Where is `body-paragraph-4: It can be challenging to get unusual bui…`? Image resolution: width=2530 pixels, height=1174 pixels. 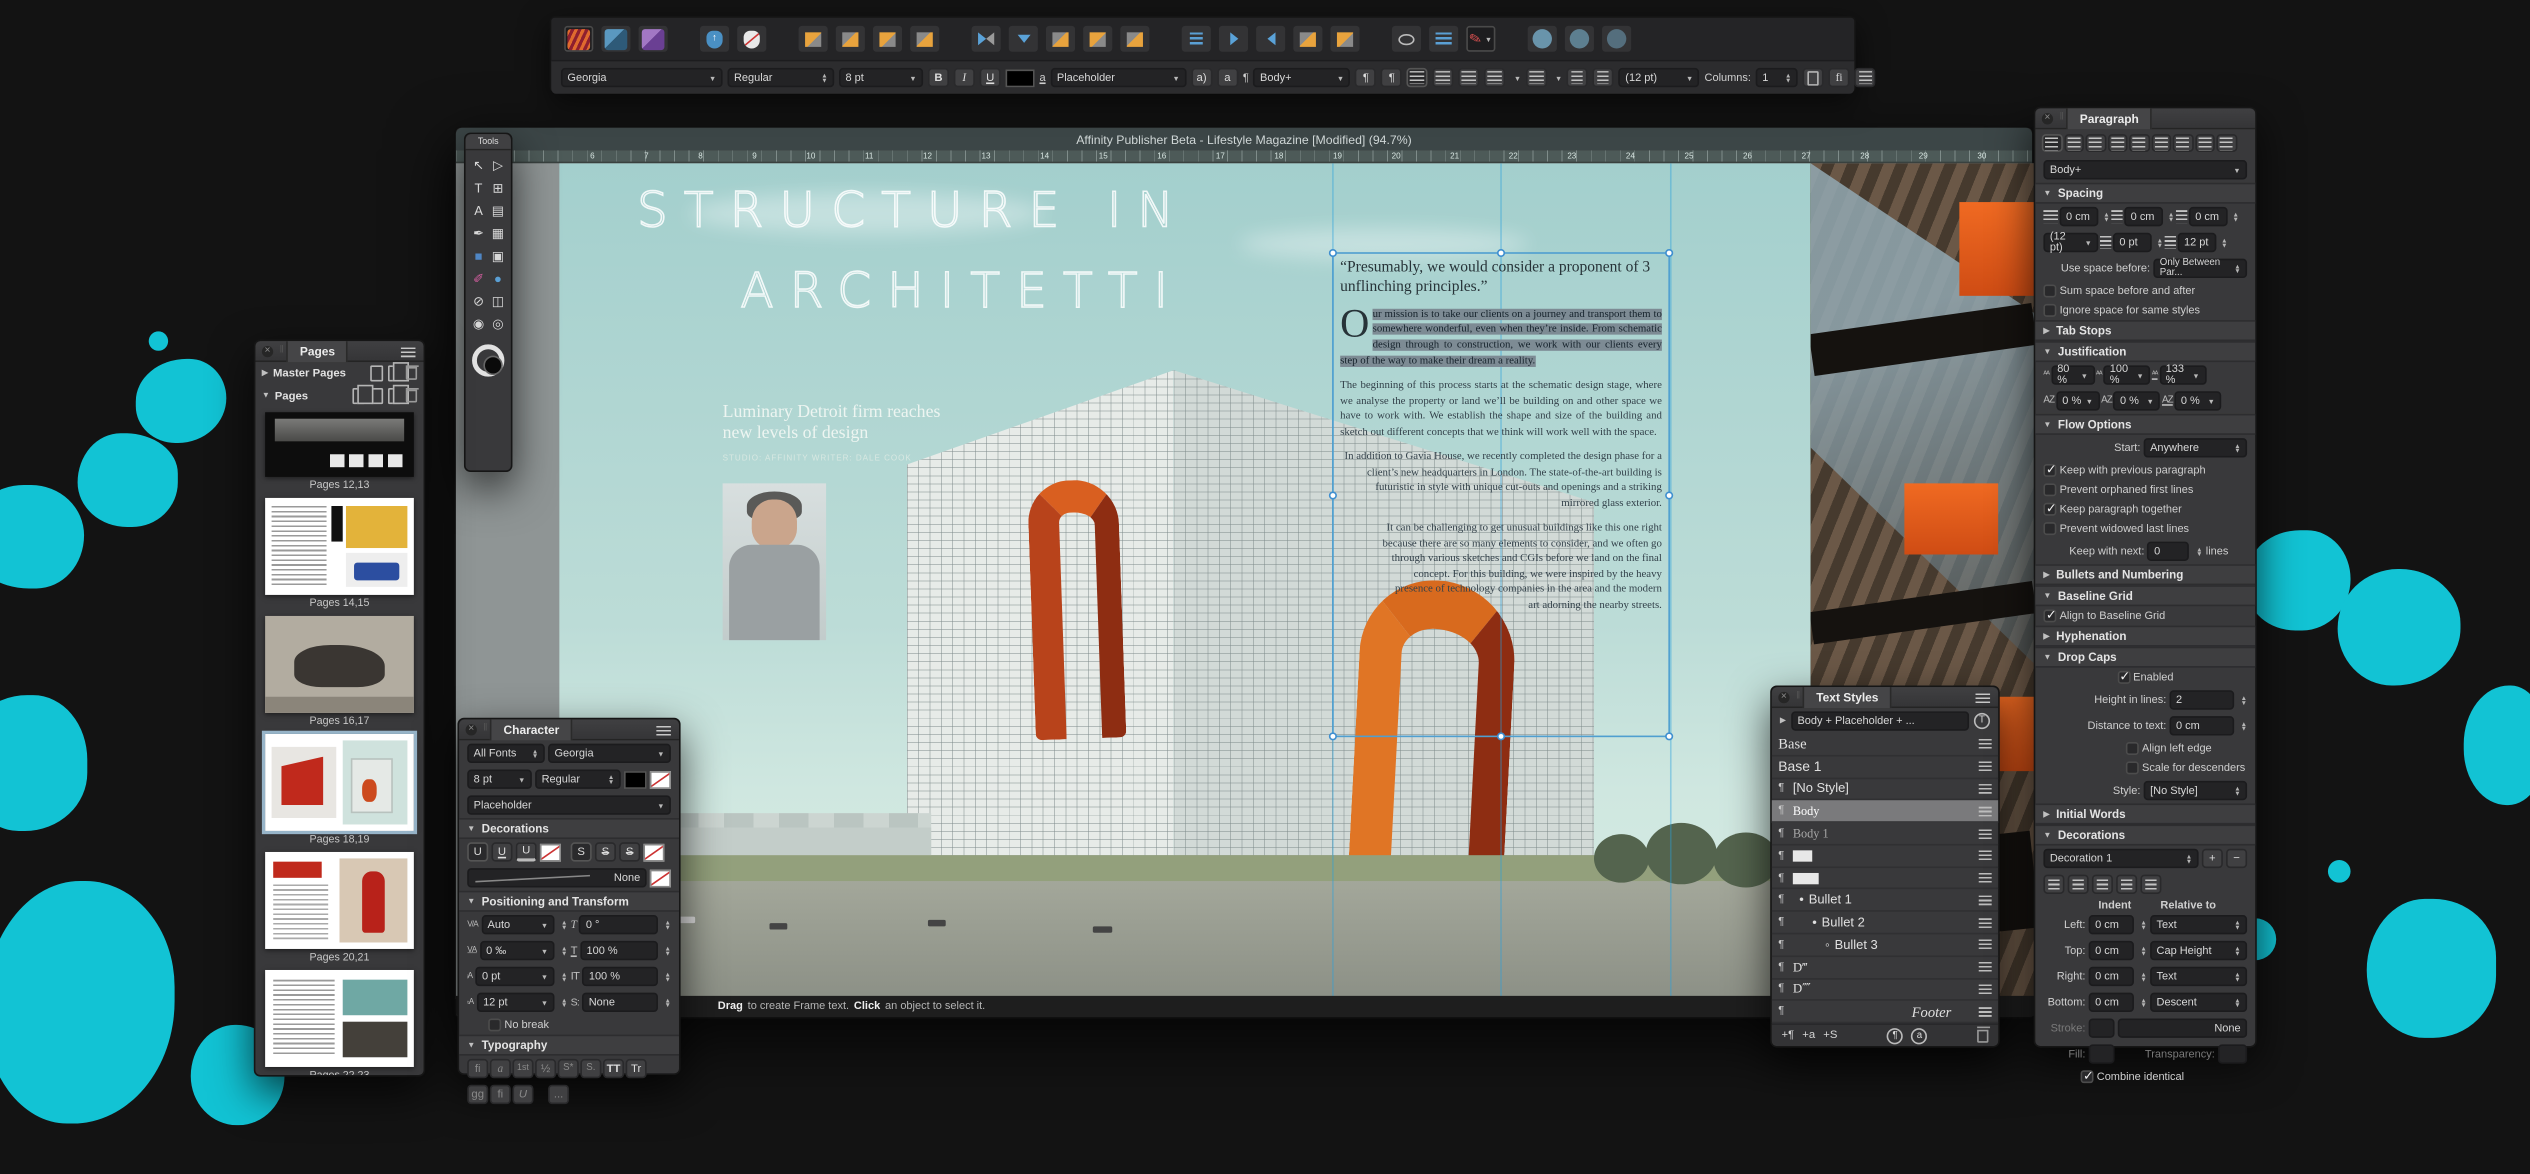 body-paragraph-4: It can be challenging to get unusual bui… is located at coordinates (1501, 567).